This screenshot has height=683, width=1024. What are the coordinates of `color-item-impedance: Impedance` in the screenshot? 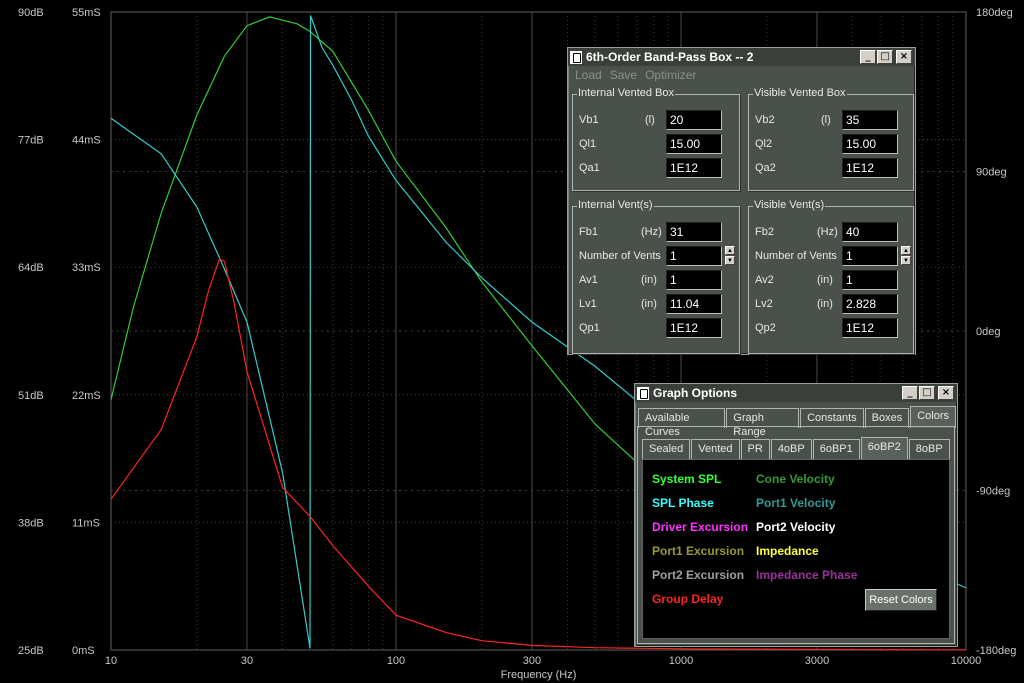 It's located at (787, 551).